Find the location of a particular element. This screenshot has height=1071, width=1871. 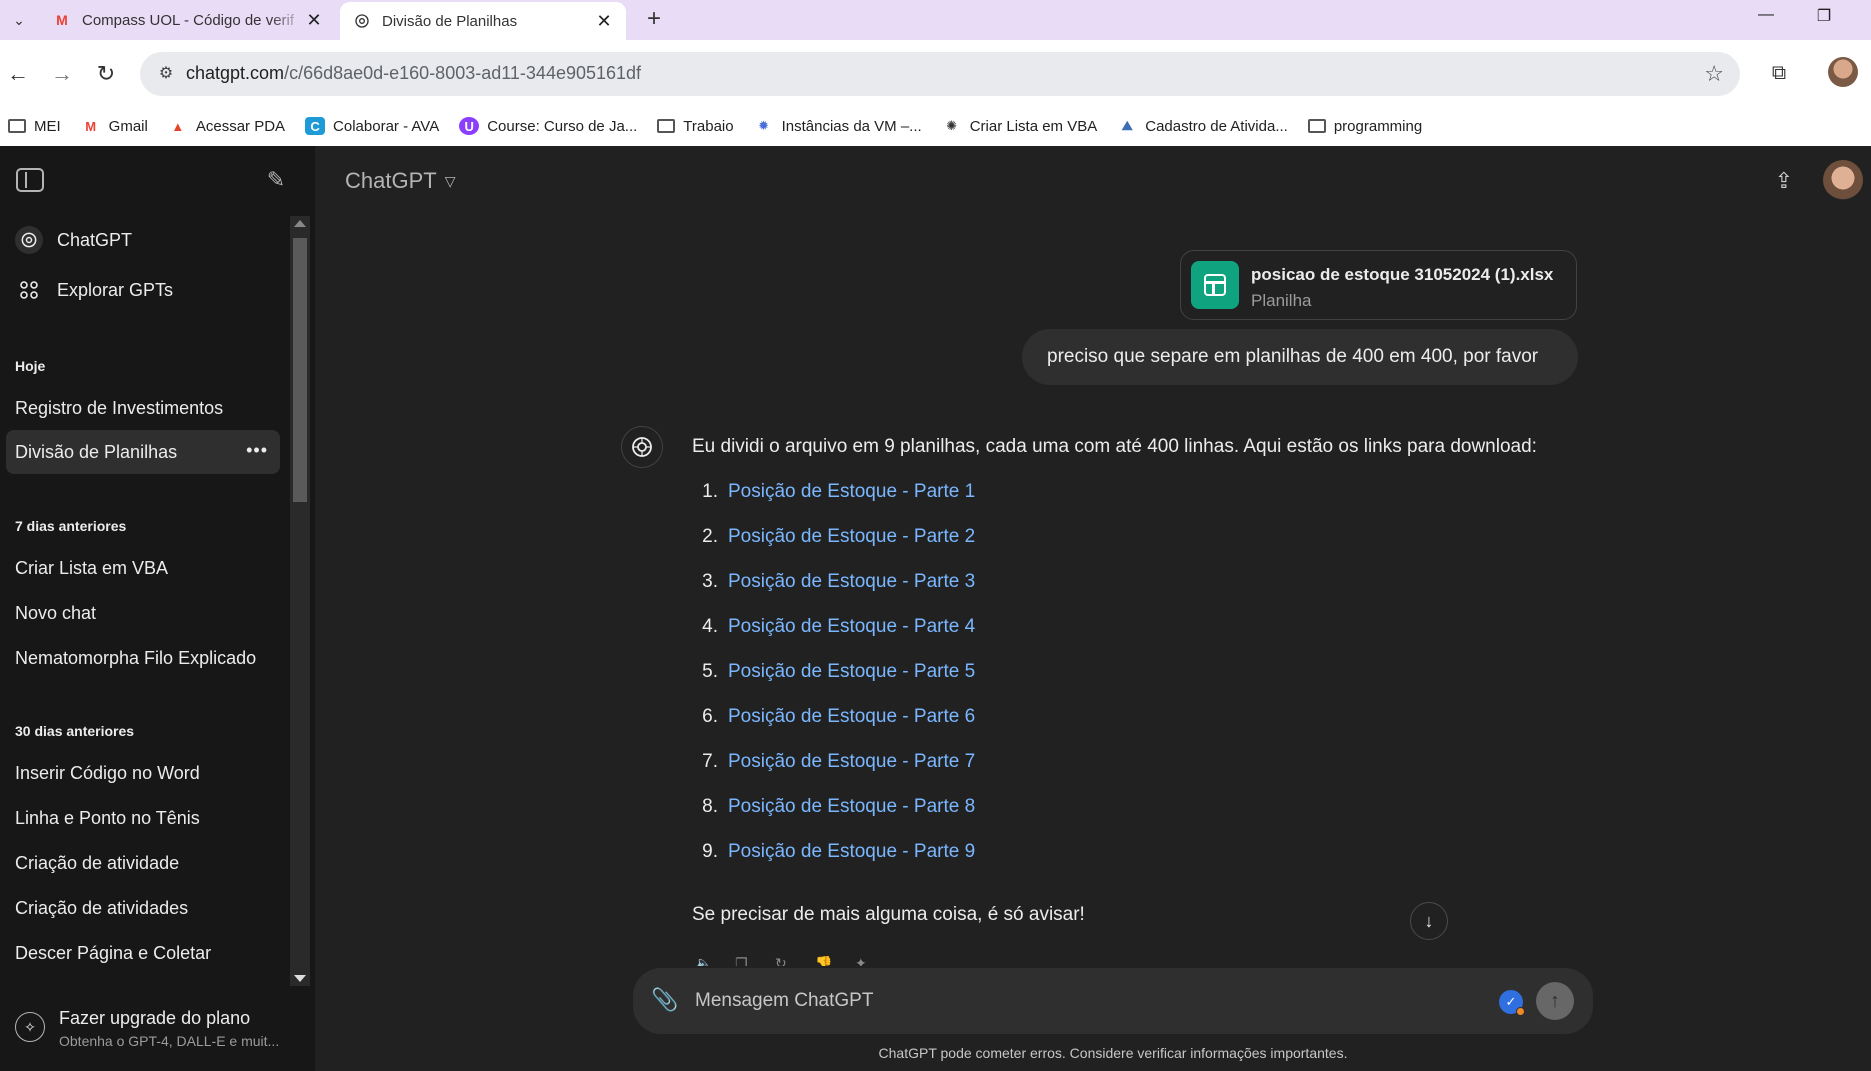

extensions-puzzle-icon: ⧉ is located at coordinates (1779, 73).